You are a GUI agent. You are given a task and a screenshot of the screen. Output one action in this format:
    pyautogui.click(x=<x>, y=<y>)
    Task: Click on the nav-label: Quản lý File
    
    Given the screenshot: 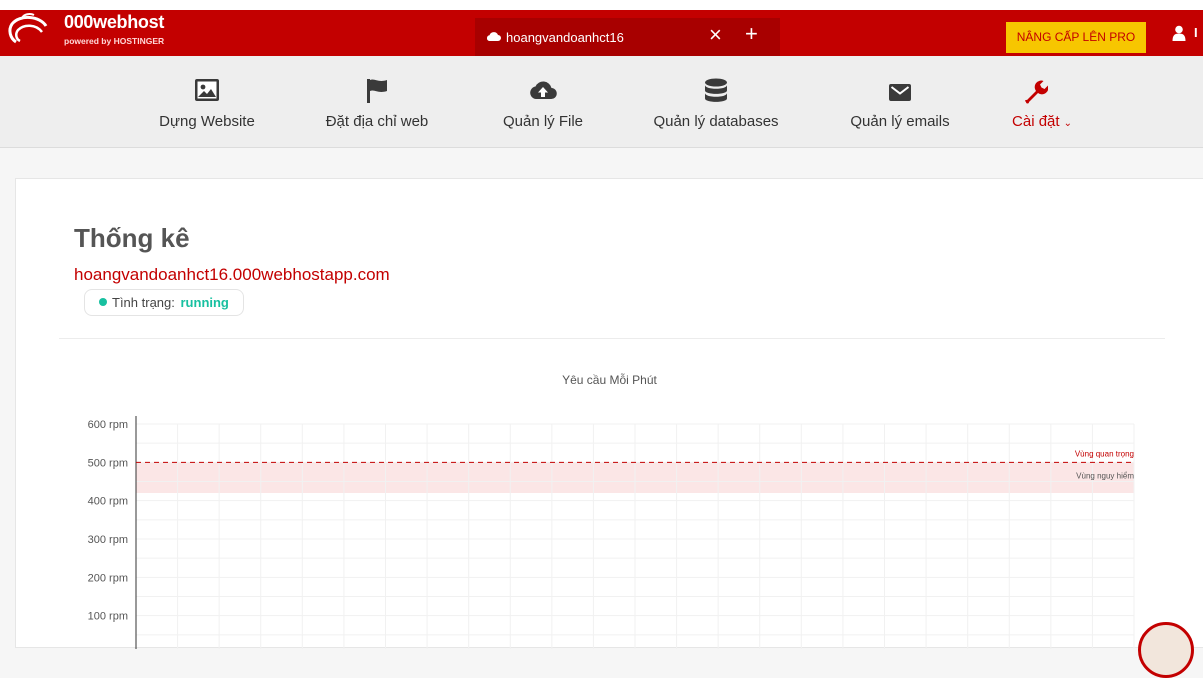 What is the action you would take?
    pyautogui.click(x=543, y=121)
    